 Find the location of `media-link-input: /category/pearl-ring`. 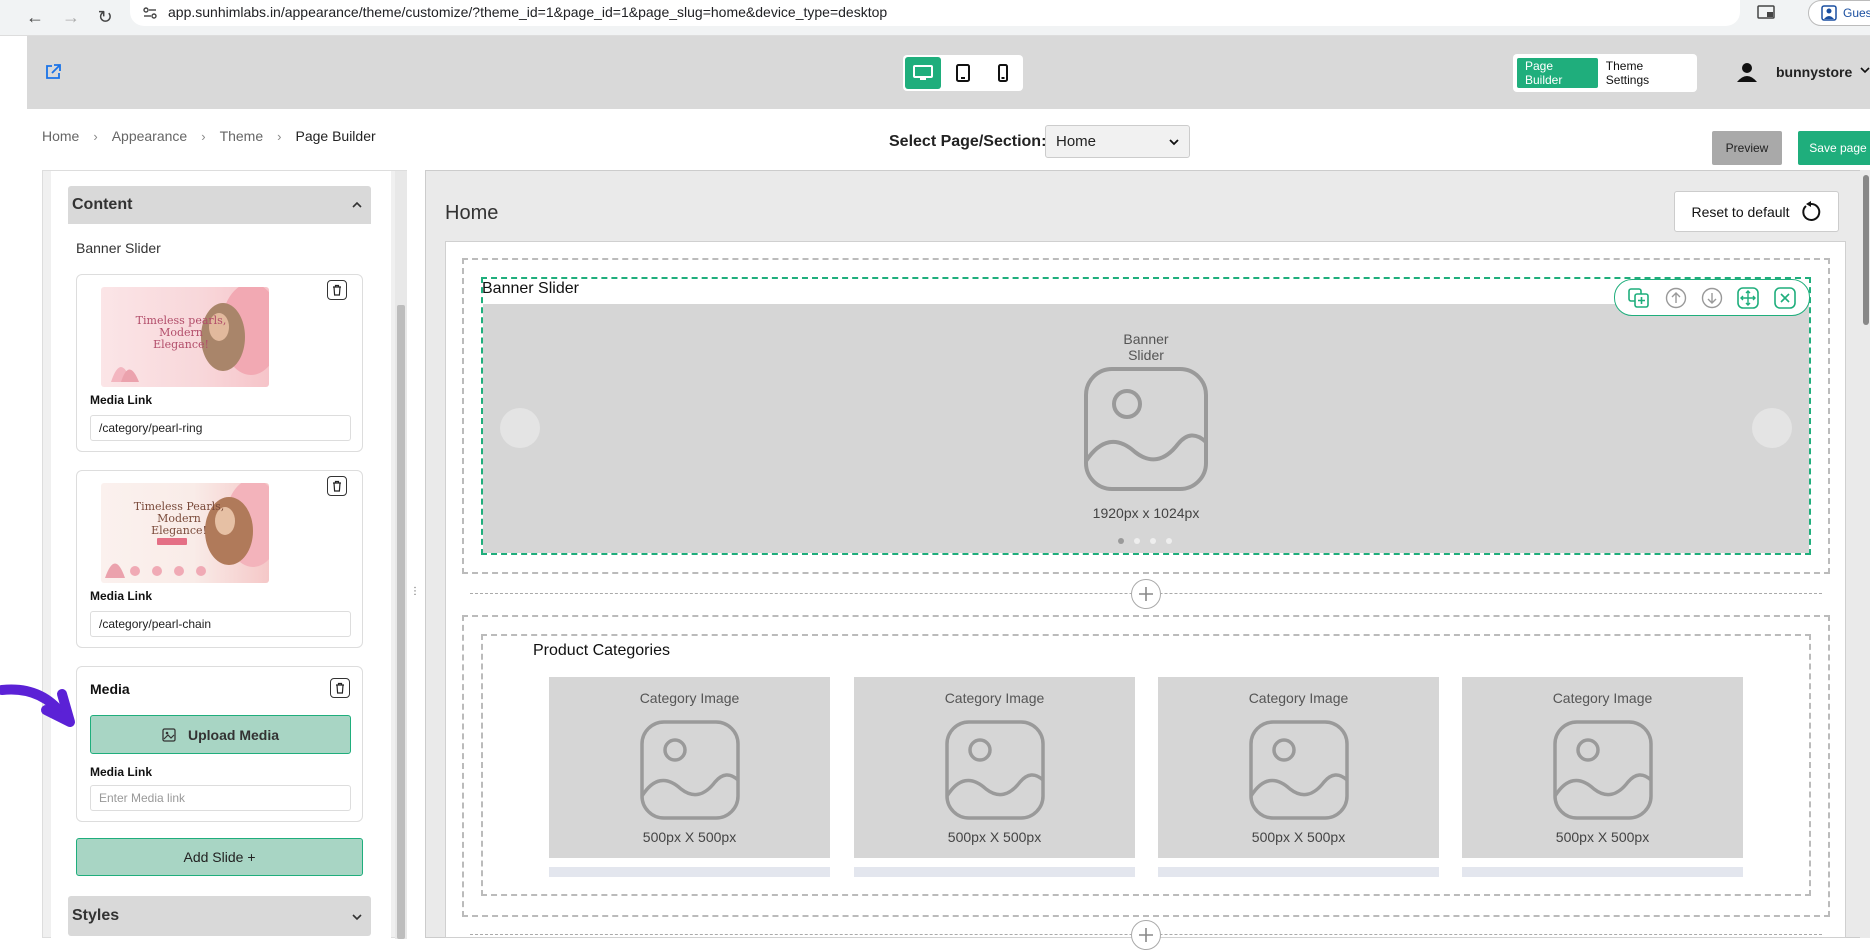

media-link-input: /category/pearl-ring is located at coordinates (220, 428).